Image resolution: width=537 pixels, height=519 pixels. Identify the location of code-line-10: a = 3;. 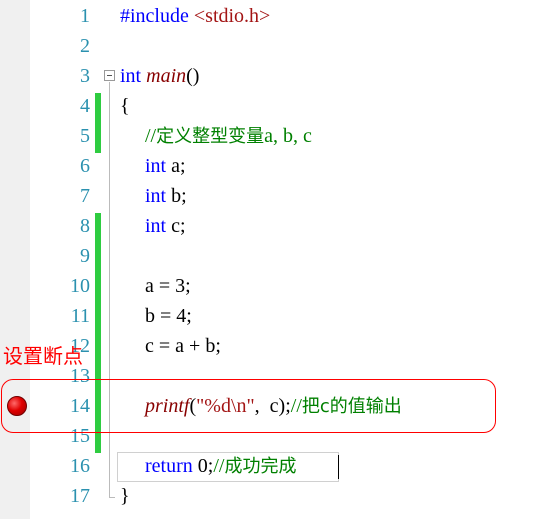
(168, 286).